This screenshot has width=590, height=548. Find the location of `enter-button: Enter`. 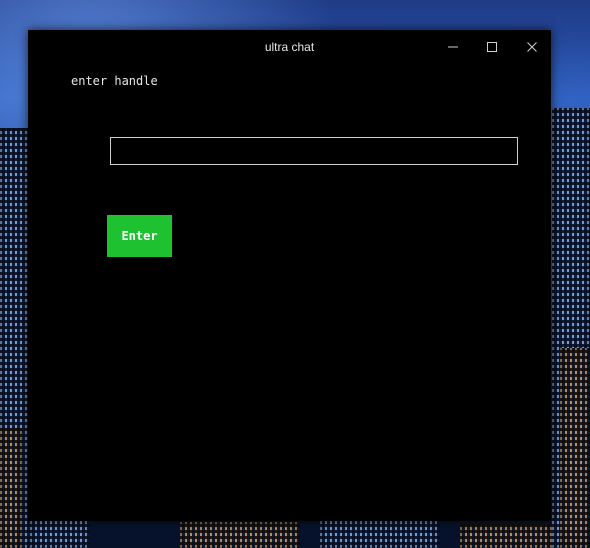

enter-button: Enter is located at coordinates (139, 236).